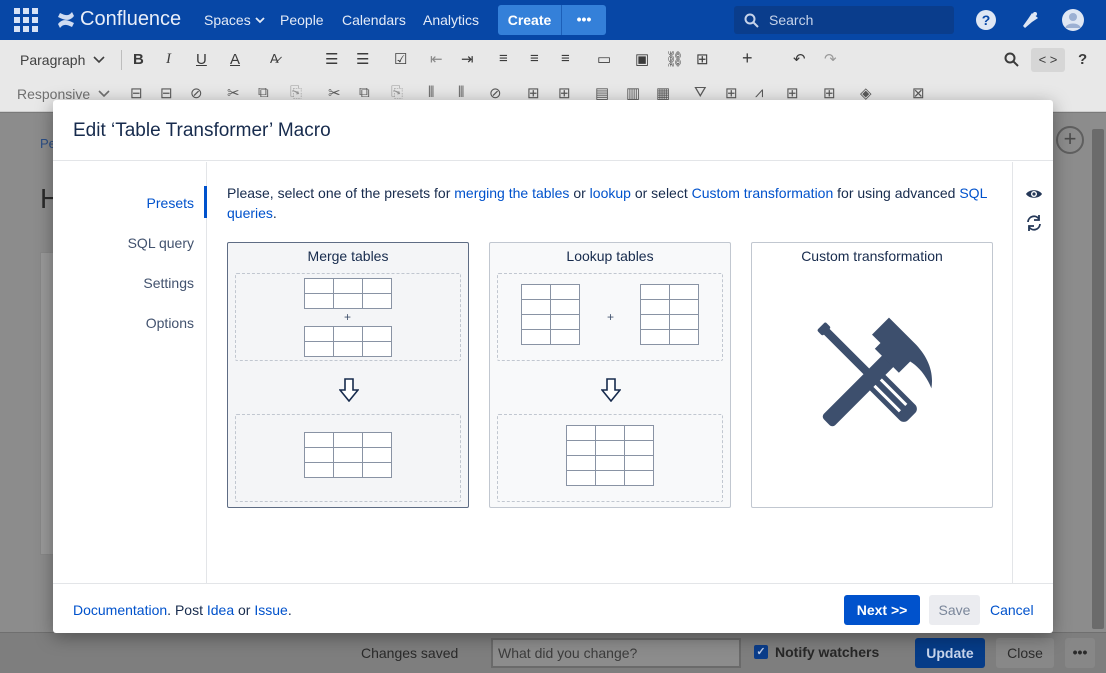 This screenshot has height=673, width=1106. I want to click on paragraph-select: Paragraph, so click(62, 60).